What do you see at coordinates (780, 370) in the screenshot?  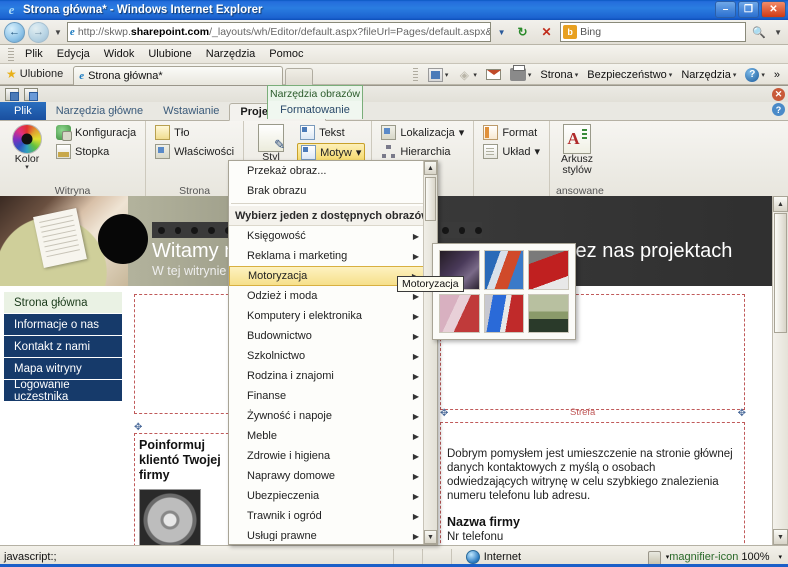 I see `page-vertical-scrollbar: ▲ ▼` at bounding box center [780, 370].